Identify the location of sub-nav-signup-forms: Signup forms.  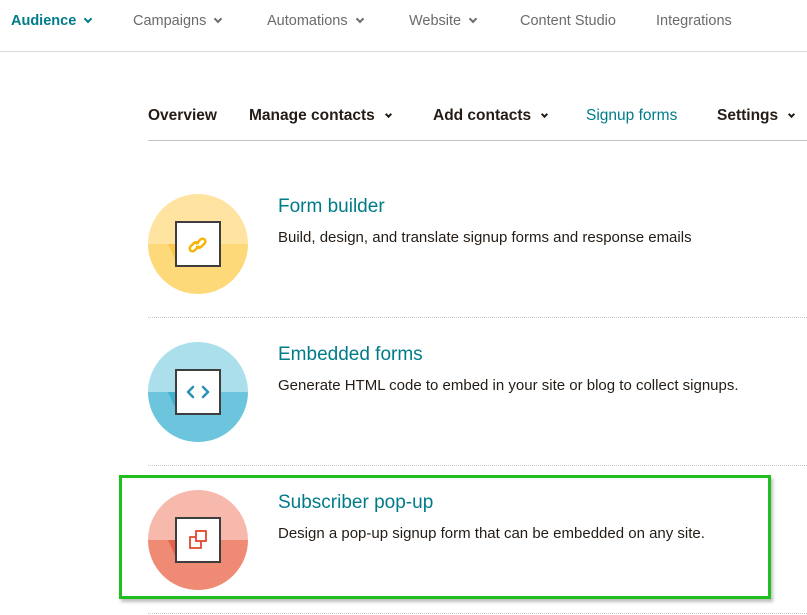
(631, 116).